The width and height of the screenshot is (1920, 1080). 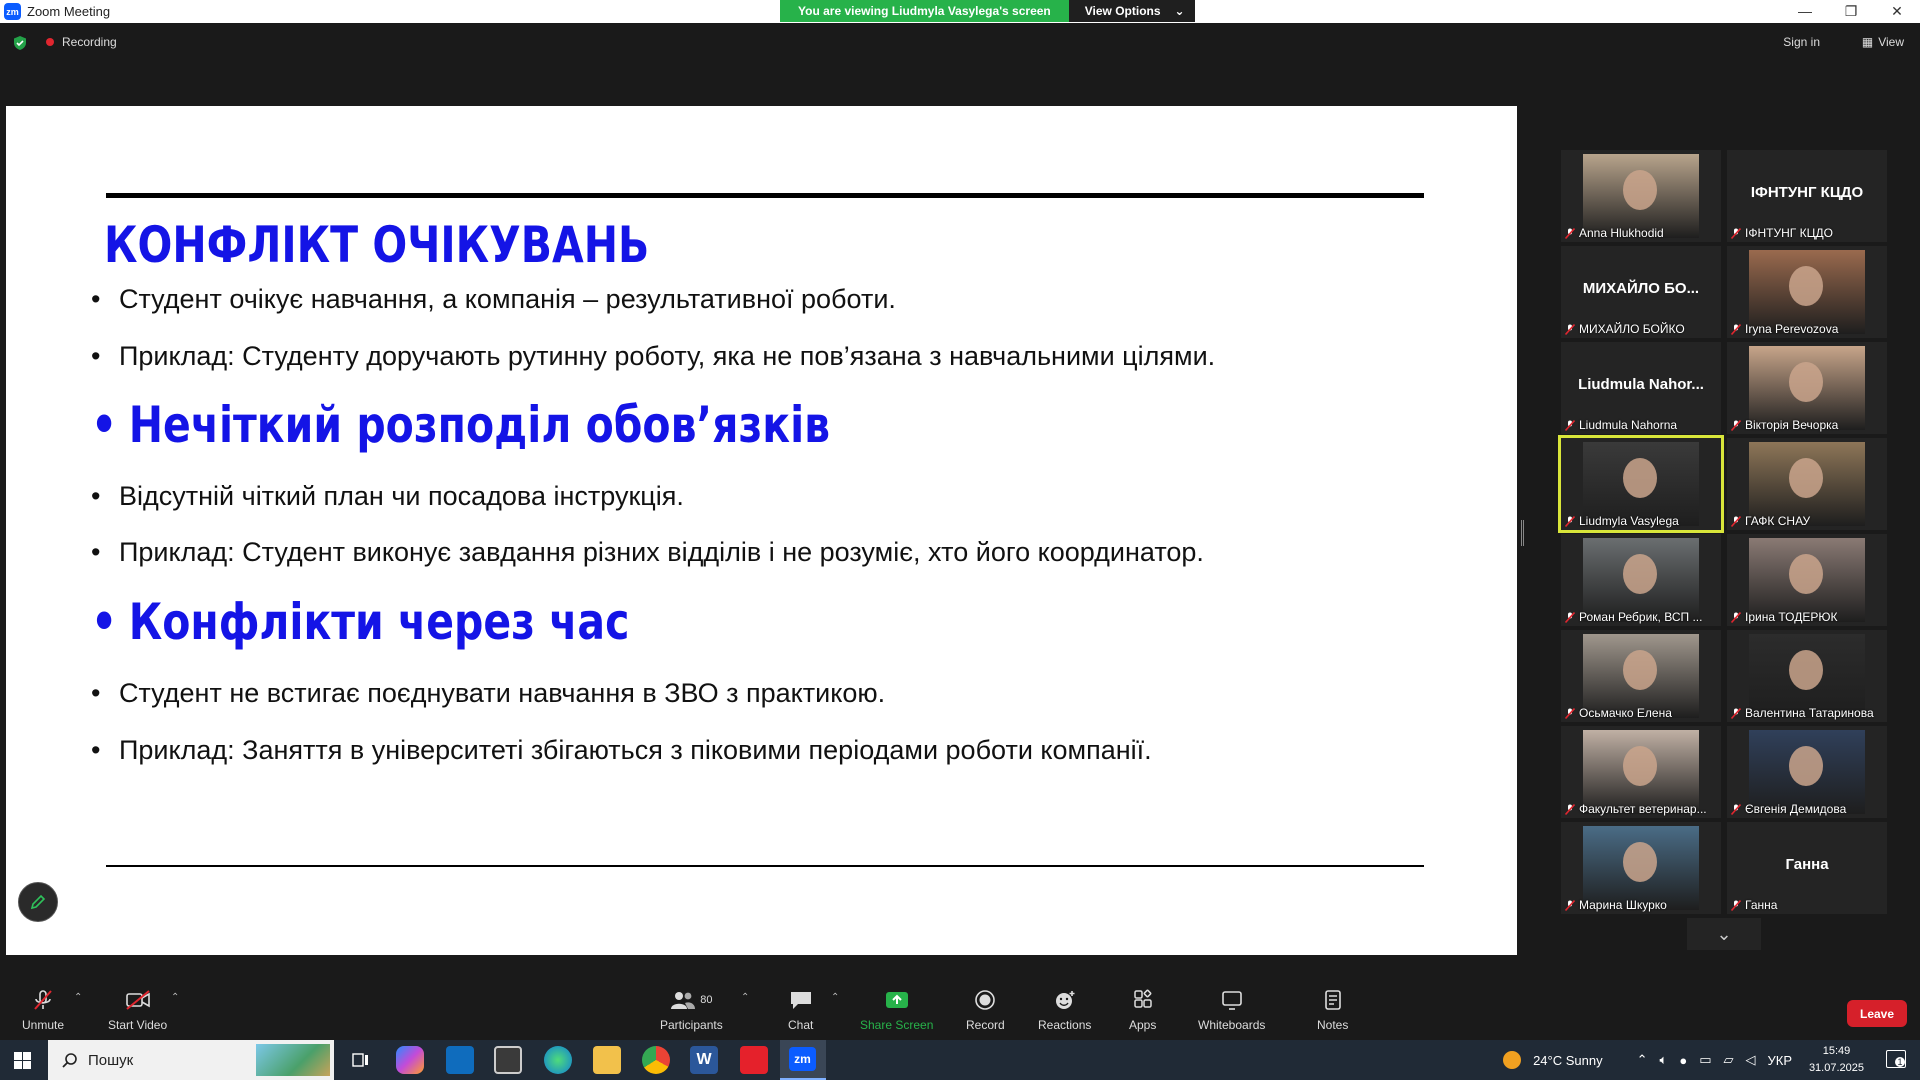 I want to click on task-view-icon, so click(x=360, y=1060).